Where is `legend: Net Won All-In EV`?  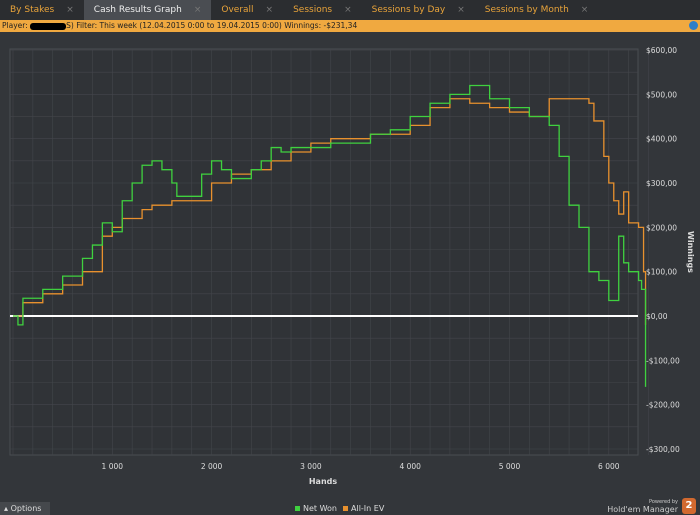 legend: Net Won All-In EV is located at coordinates (339, 508).